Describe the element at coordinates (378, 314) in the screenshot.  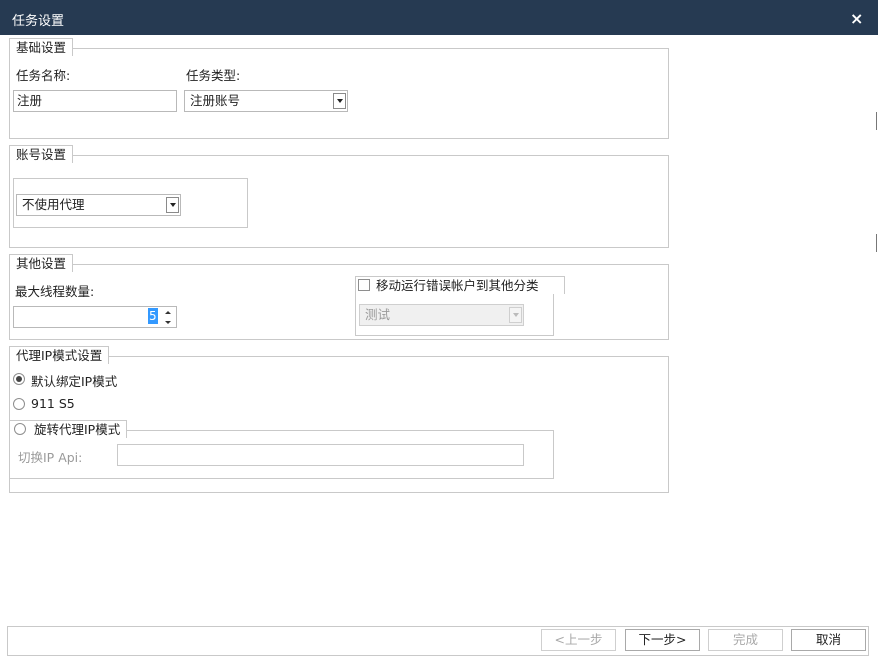
I see `category-value: 测试` at that location.